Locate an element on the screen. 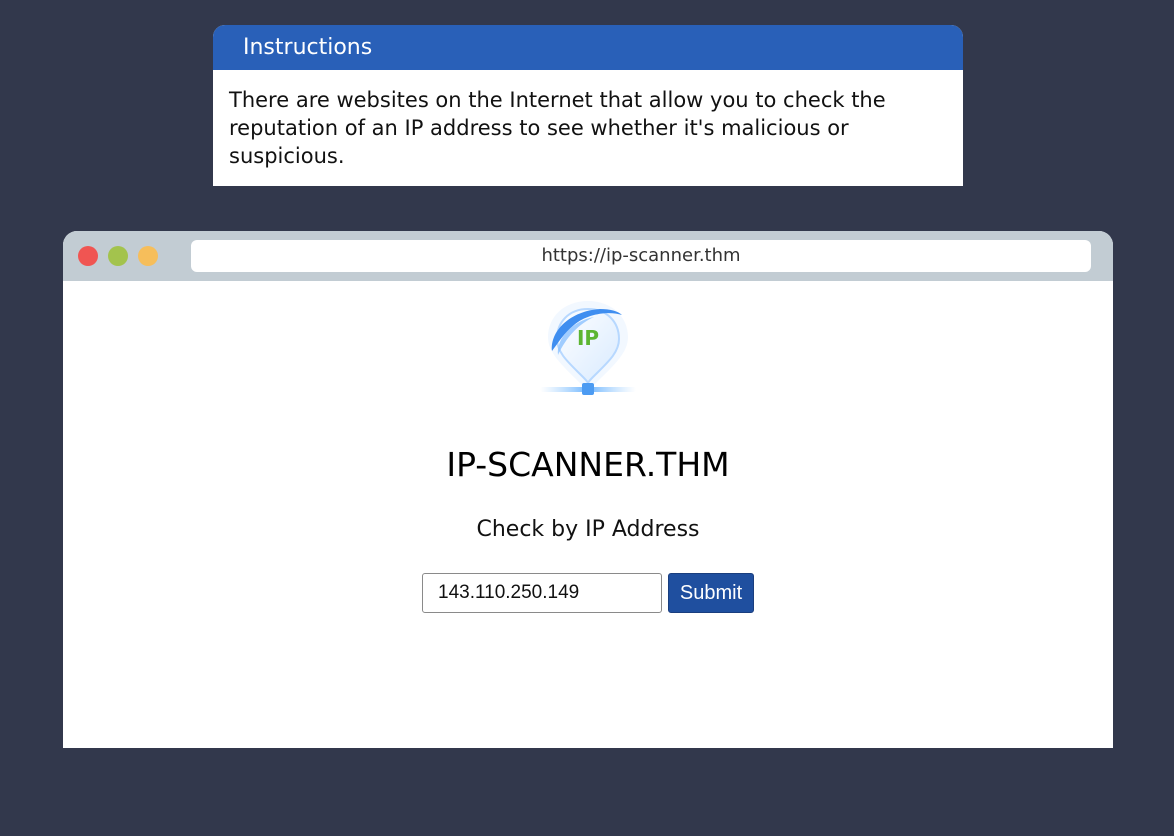 Image resolution: width=1174 pixels, height=836 pixels. browser-toolbar: https://ip-scanner.thm is located at coordinates (588, 256).